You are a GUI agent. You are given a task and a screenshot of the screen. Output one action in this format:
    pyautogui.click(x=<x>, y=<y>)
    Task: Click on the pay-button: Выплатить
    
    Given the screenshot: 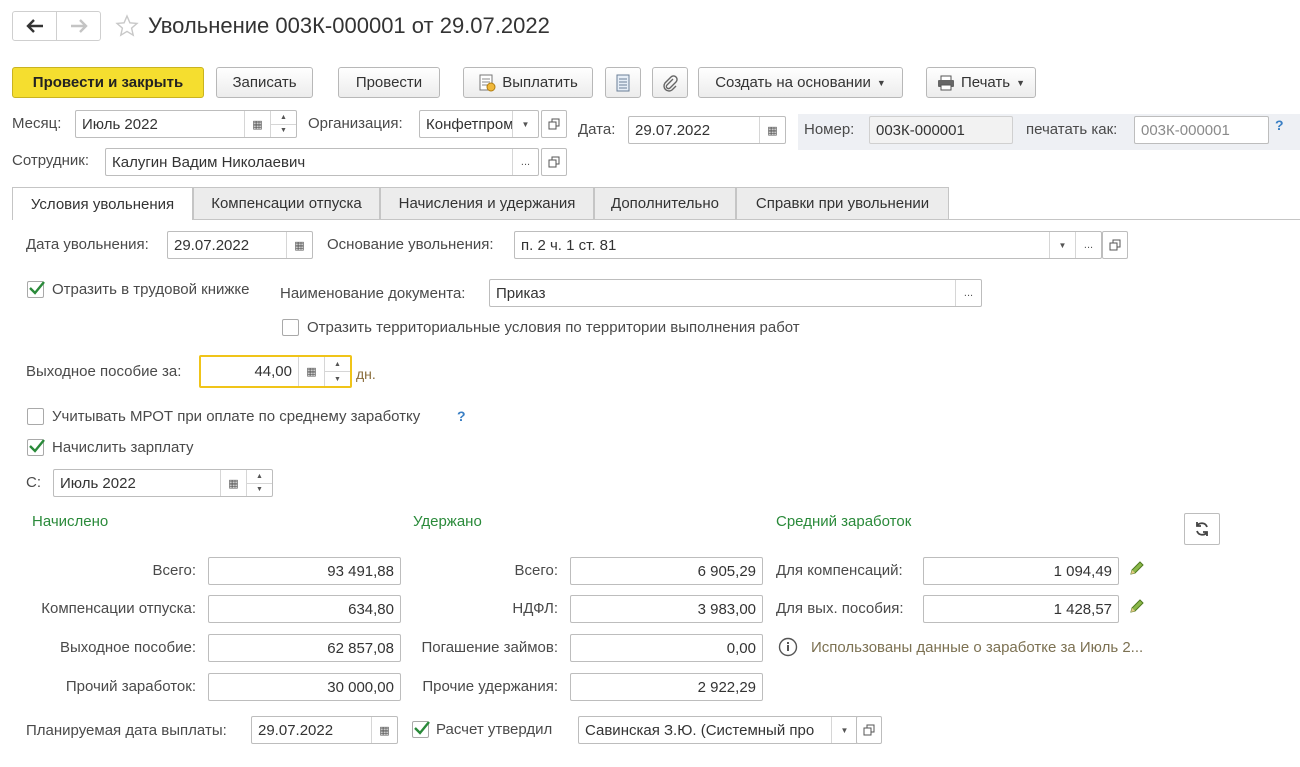 What is the action you would take?
    pyautogui.click(x=528, y=82)
    